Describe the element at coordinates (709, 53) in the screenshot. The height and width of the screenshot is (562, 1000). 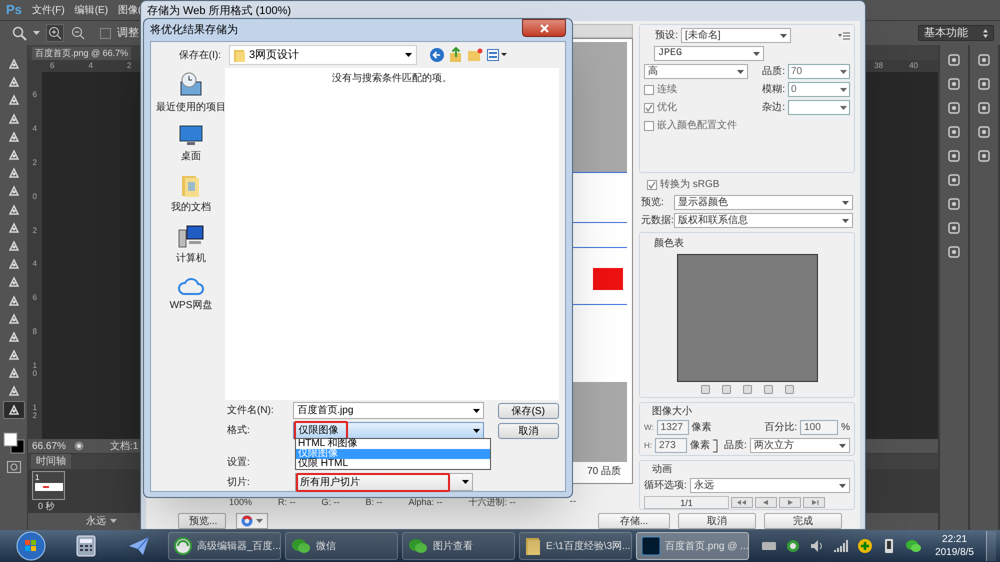
I see `format-dropdown: JPEG` at that location.